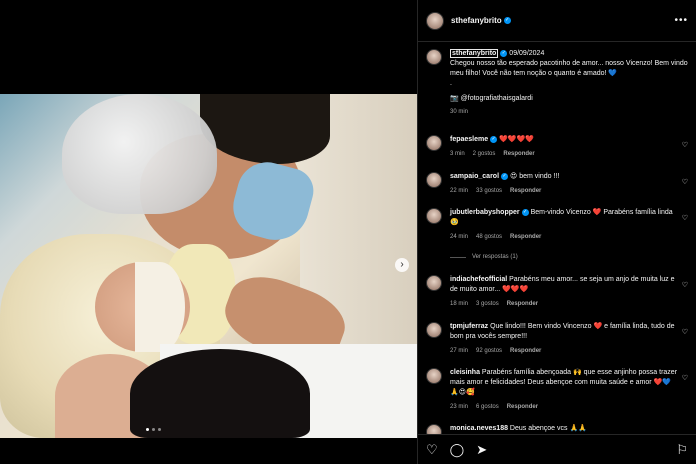 This screenshot has height=464, width=696. I want to click on photo-surgical-cap, so click(139, 154).